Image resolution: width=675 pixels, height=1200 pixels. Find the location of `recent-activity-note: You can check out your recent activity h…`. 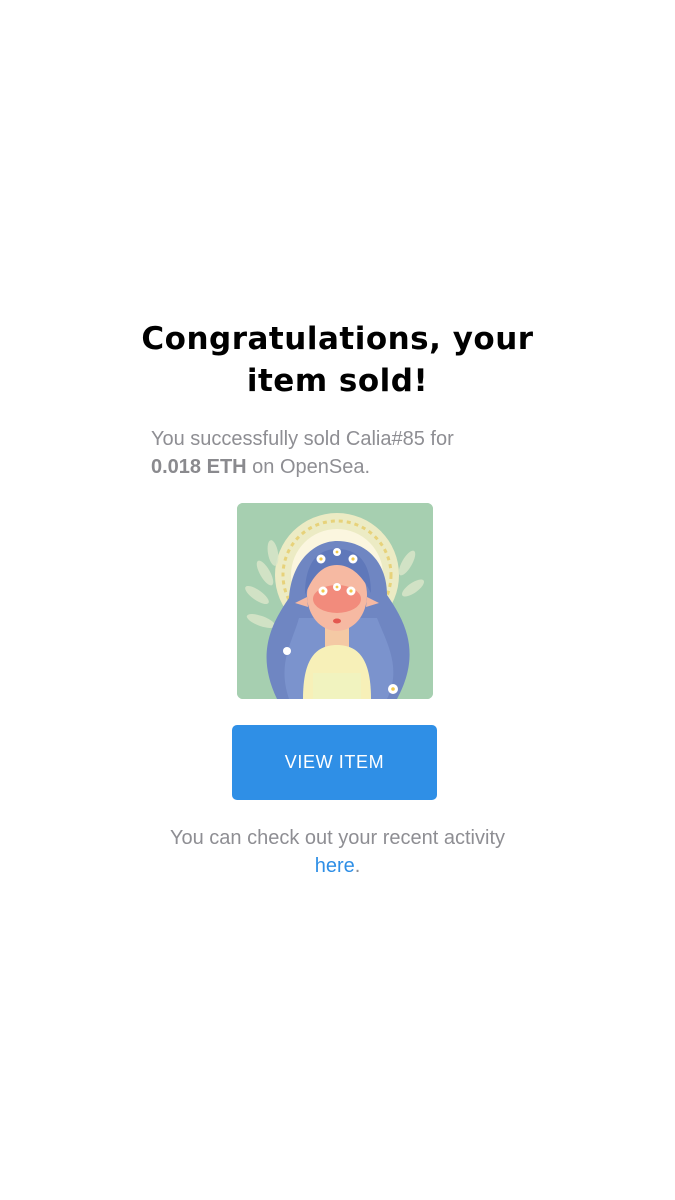

recent-activity-note: You can check out your recent activity h… is located at coordinates (337, 852).